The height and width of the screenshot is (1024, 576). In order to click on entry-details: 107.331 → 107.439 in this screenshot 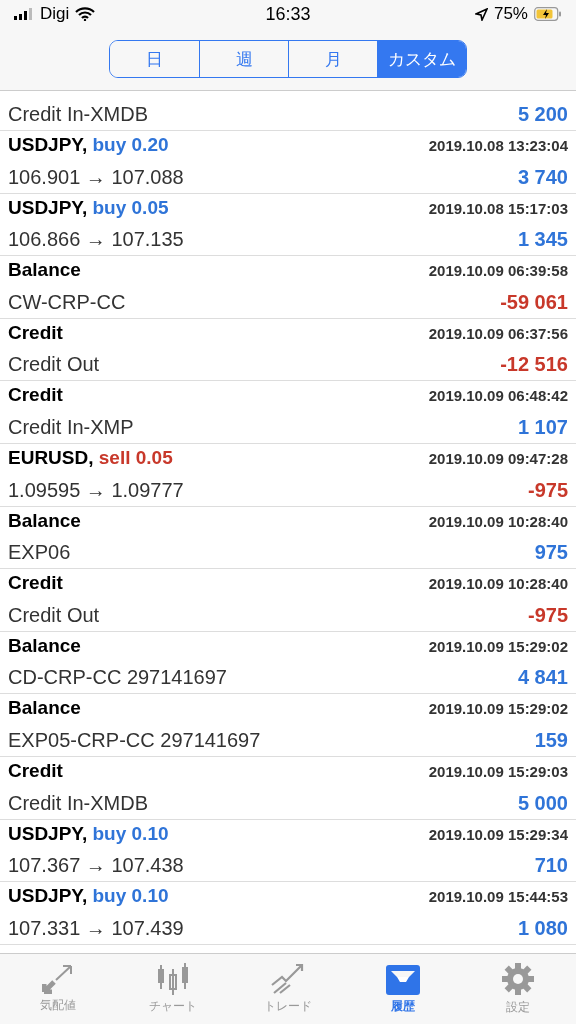, I will do `click(96, 928)`.